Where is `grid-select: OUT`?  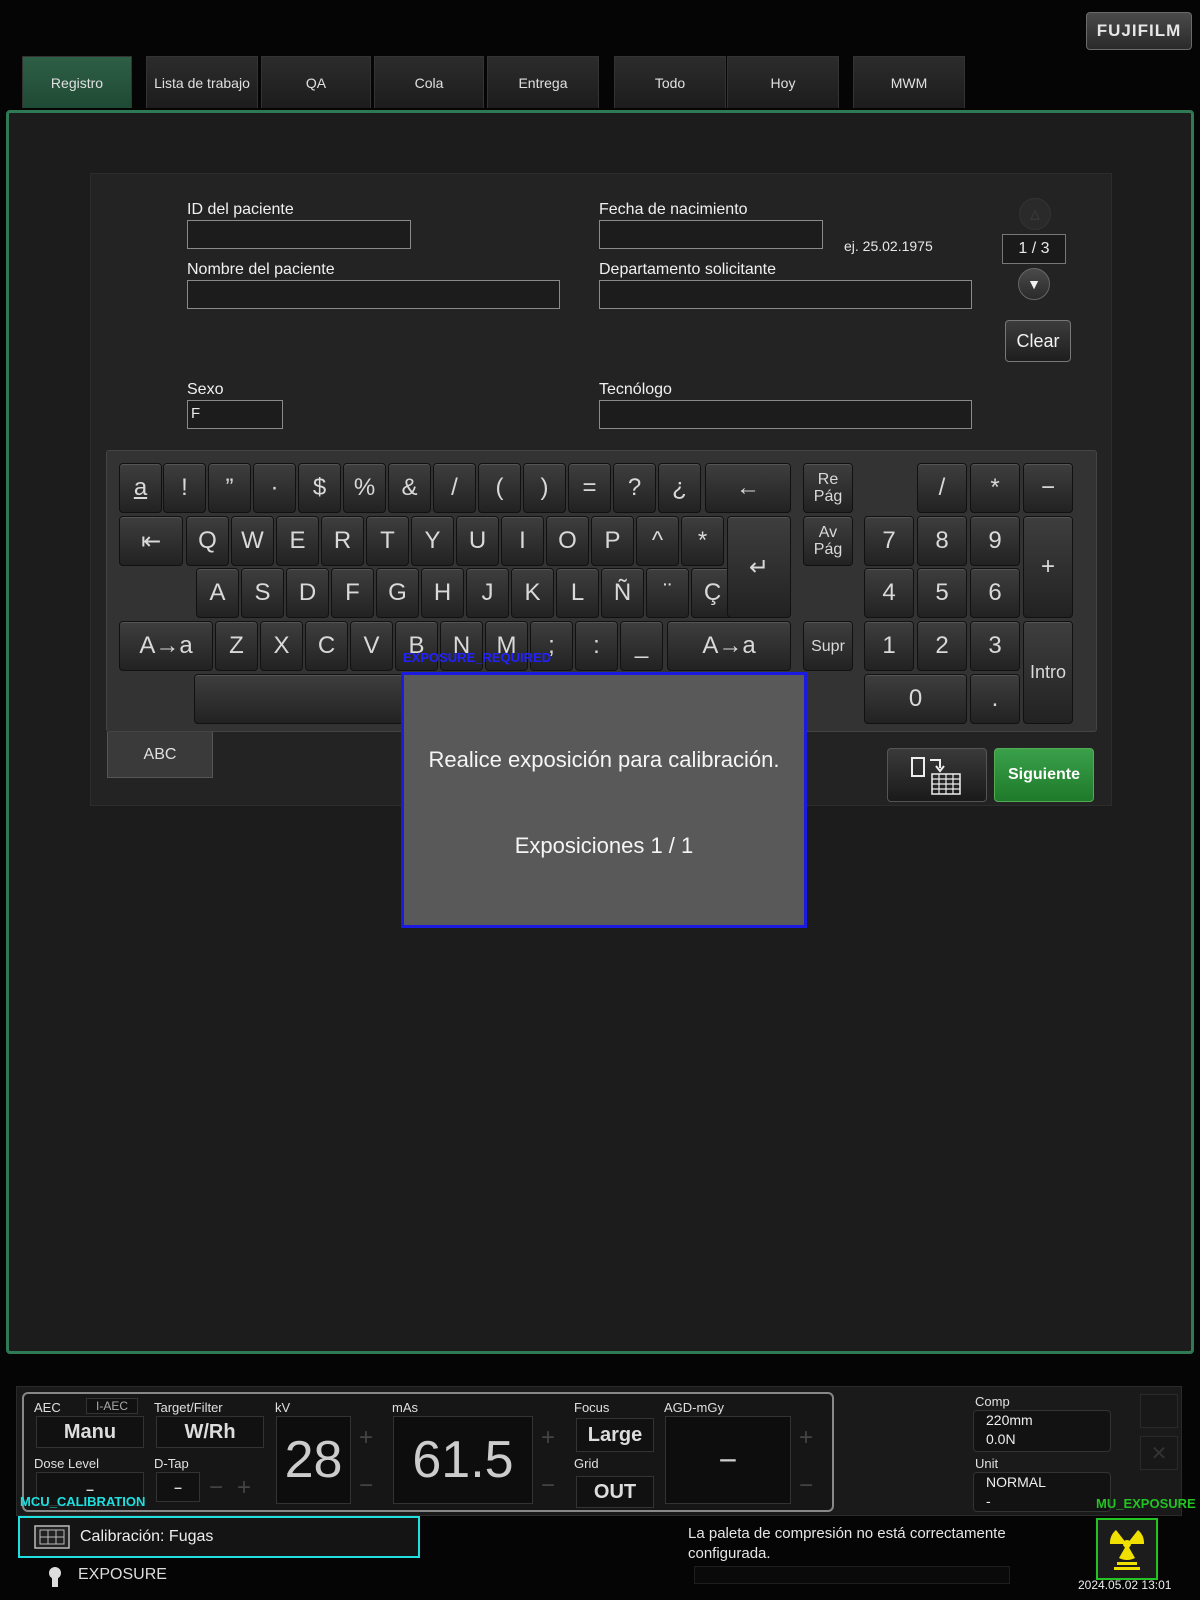 grid-select: OUT is located at coordinates (615, 1492).